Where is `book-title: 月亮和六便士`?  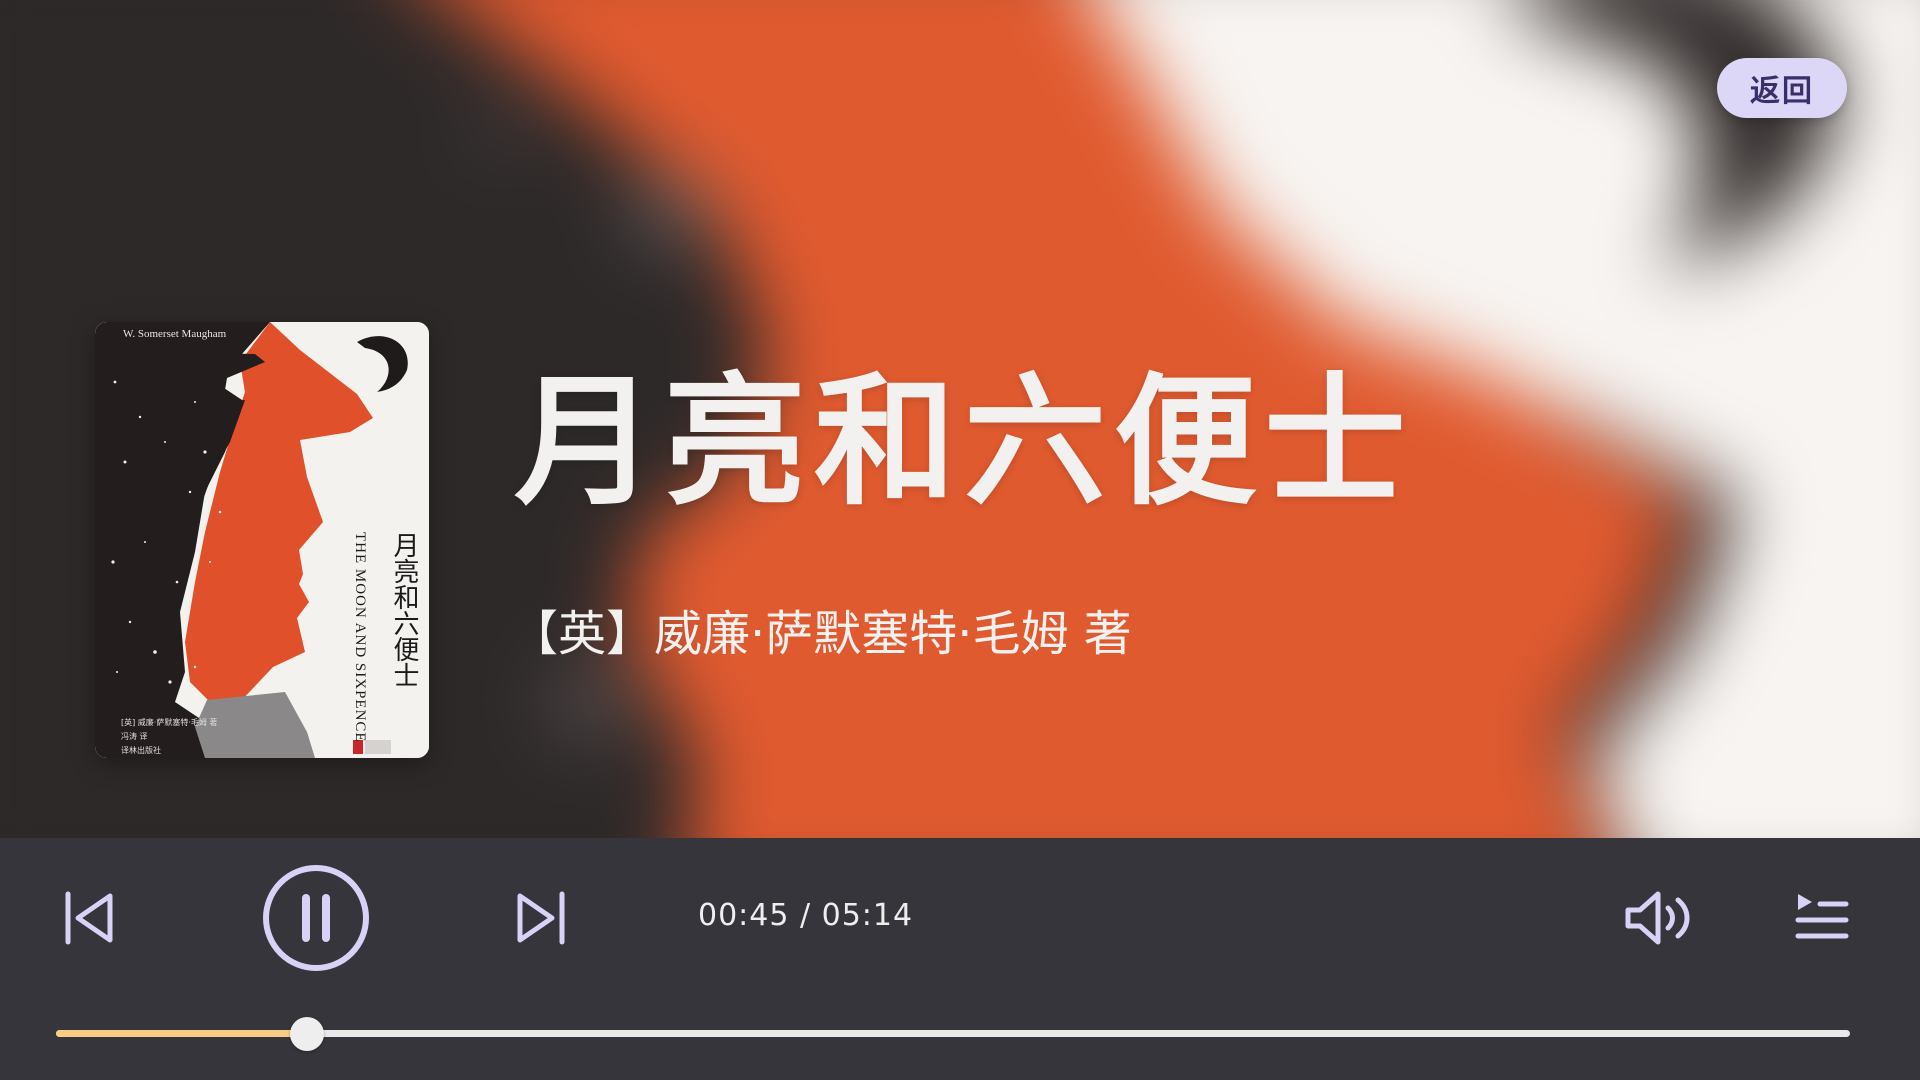
book-title: 月亮和六便士 is located at coordinates (964, 442).